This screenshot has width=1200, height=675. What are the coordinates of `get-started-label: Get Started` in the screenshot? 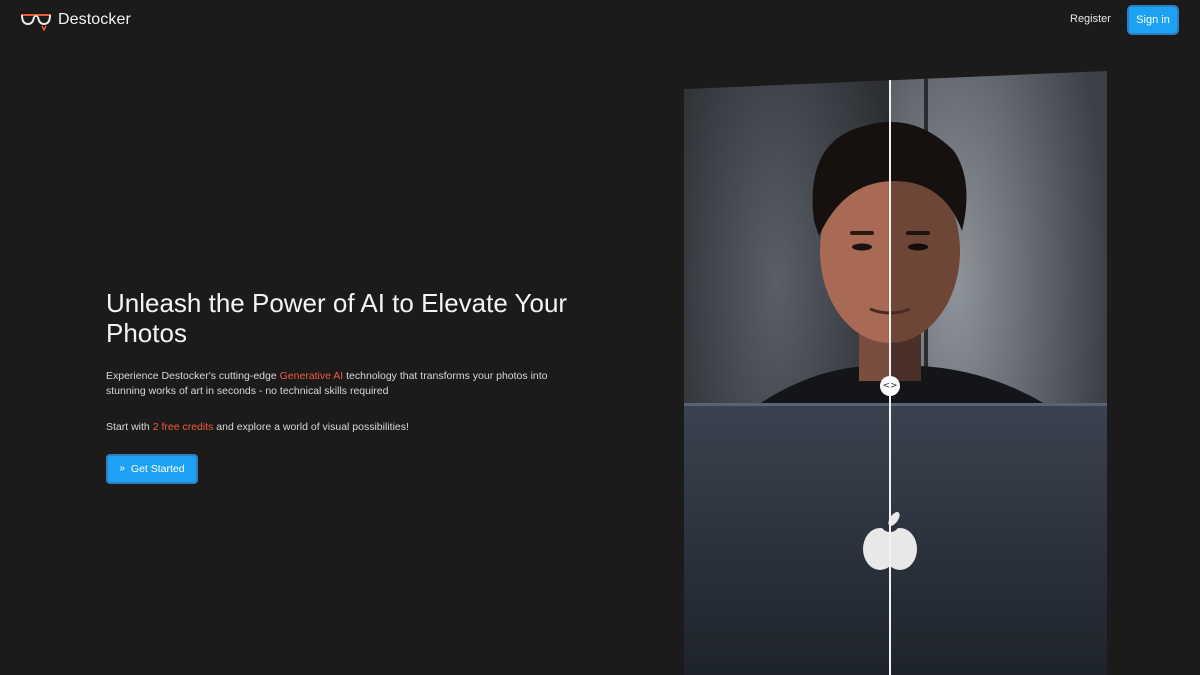 It's located at (157, 469).